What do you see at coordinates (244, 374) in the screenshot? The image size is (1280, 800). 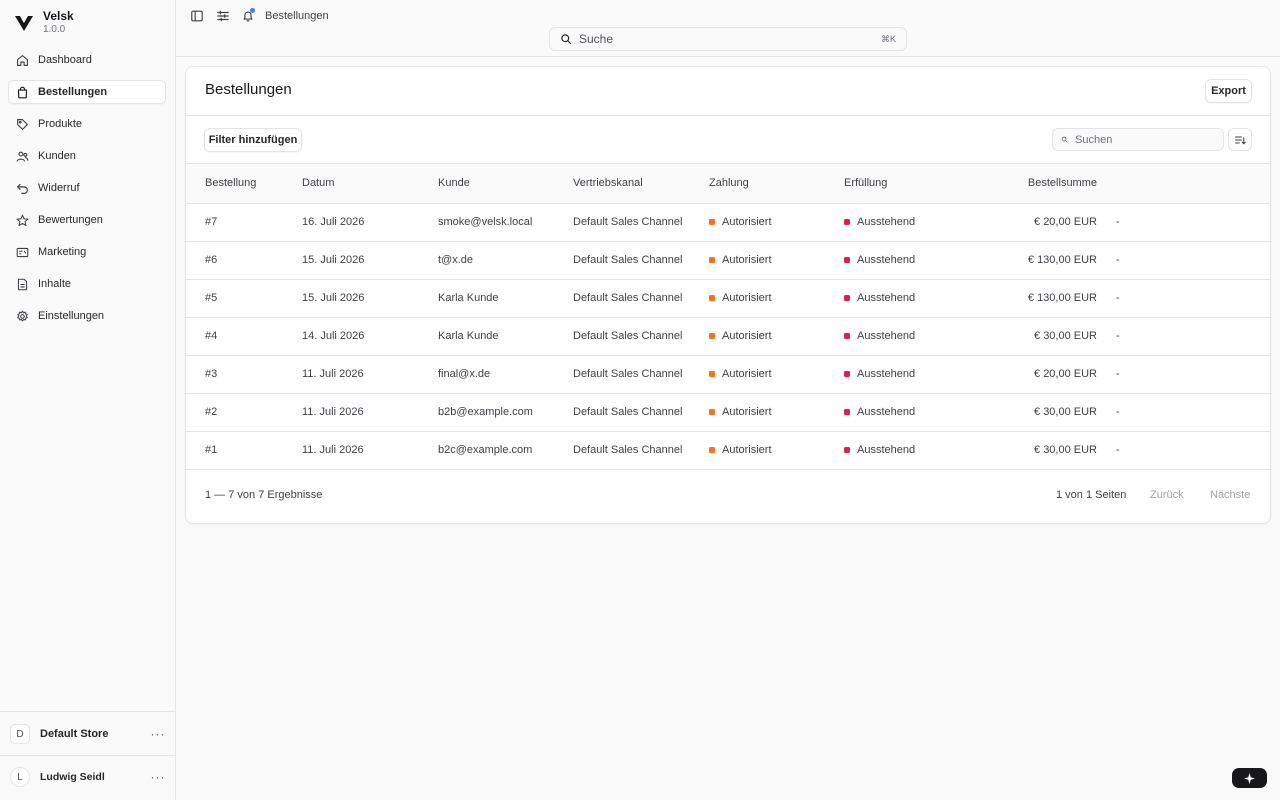 I see `order-number: #3` at bounding box center [244, 374].